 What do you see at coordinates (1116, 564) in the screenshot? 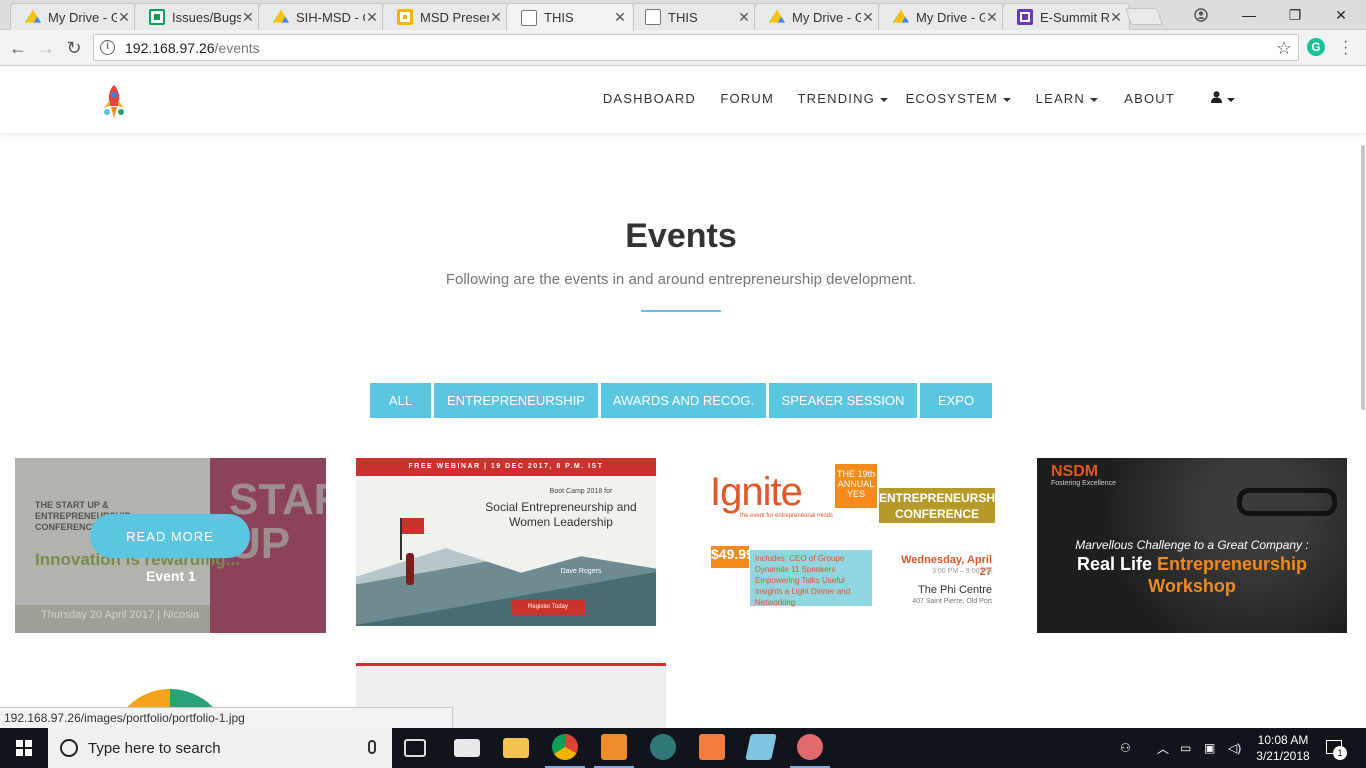
I see `poster-line-2a: Real Life` at bounding box center [1116, 564].